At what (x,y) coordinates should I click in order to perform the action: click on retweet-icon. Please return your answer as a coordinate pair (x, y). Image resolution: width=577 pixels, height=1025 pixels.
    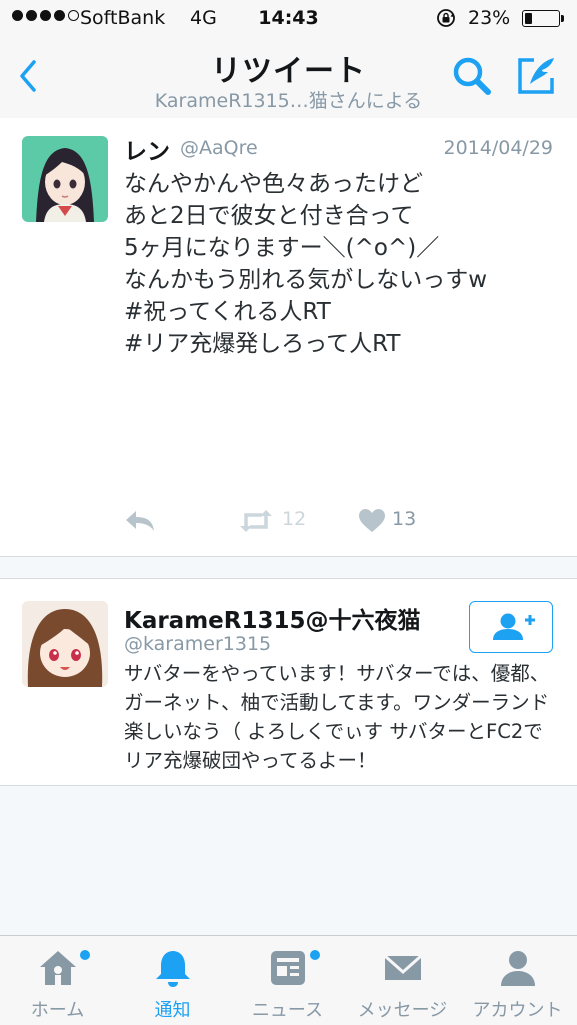
    Looking at the image, I should click on (256, 521).